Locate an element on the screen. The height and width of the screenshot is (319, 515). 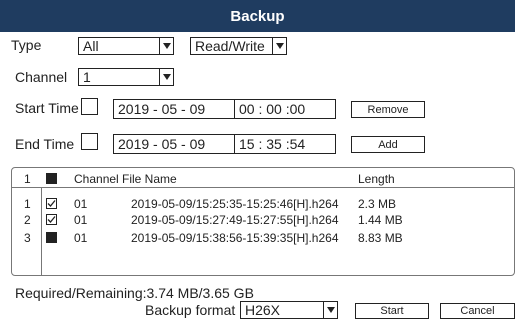
cancel-button-label: Cancel is located at coordinates (477, 311).